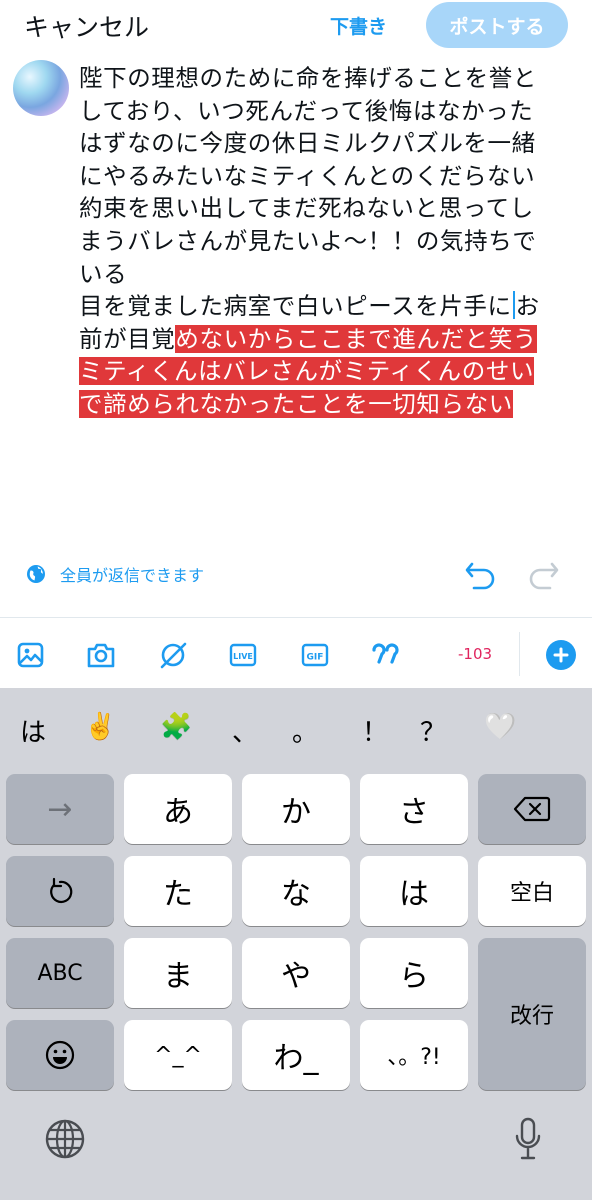 The height and width of the screenshot is (1200, 592). I want to click on grok-icon, so click(173, 655).